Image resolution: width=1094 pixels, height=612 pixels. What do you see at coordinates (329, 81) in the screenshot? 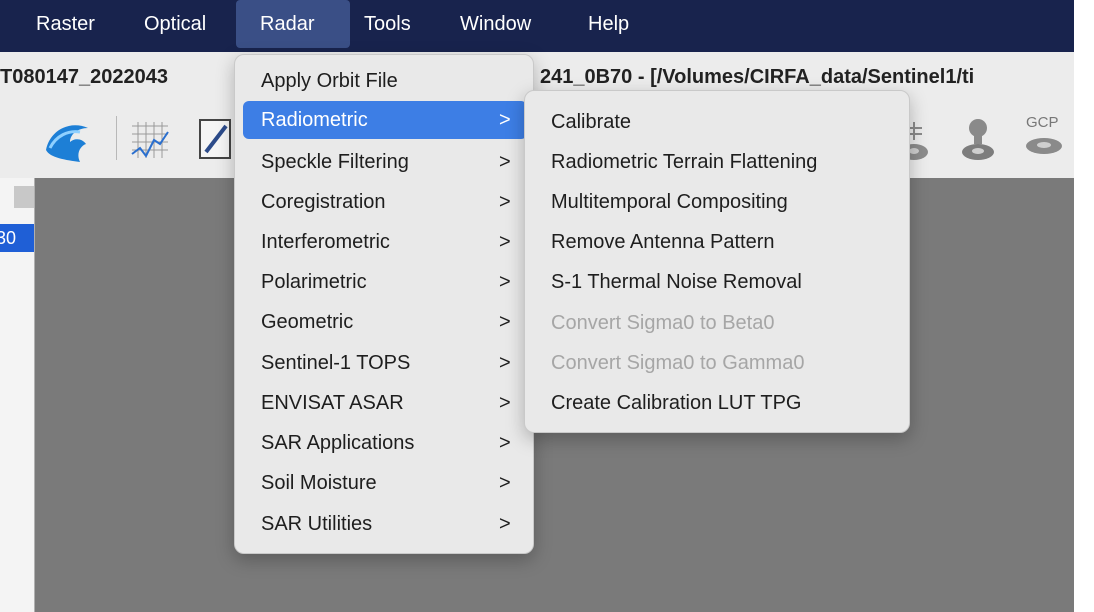
I see `radar-menu-item-label: Apply Orbit File` at bounding box center [329, 81].